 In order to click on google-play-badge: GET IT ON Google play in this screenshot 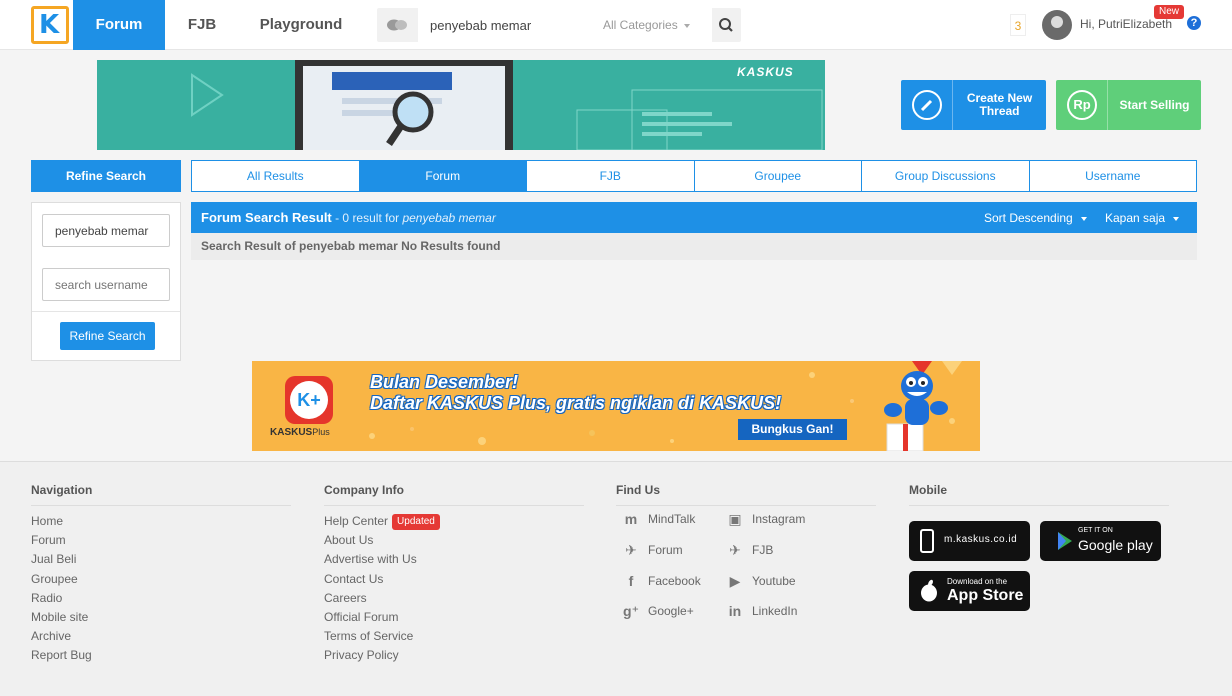, I will do `click(1100, 541)`.